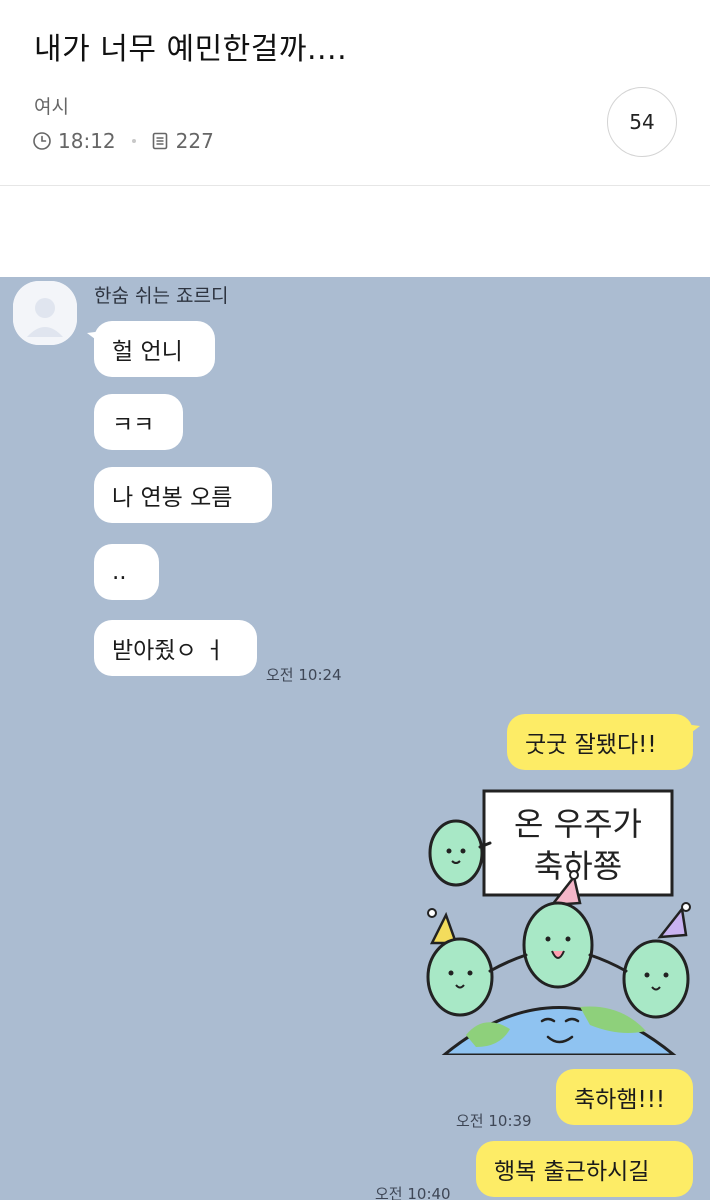 The width and height of the screenshot is (710, 1200). Describe the element at coordinates (591, 745) in the screenshot. I see `message-text: 굿굿 잘됐다!!` at that location.